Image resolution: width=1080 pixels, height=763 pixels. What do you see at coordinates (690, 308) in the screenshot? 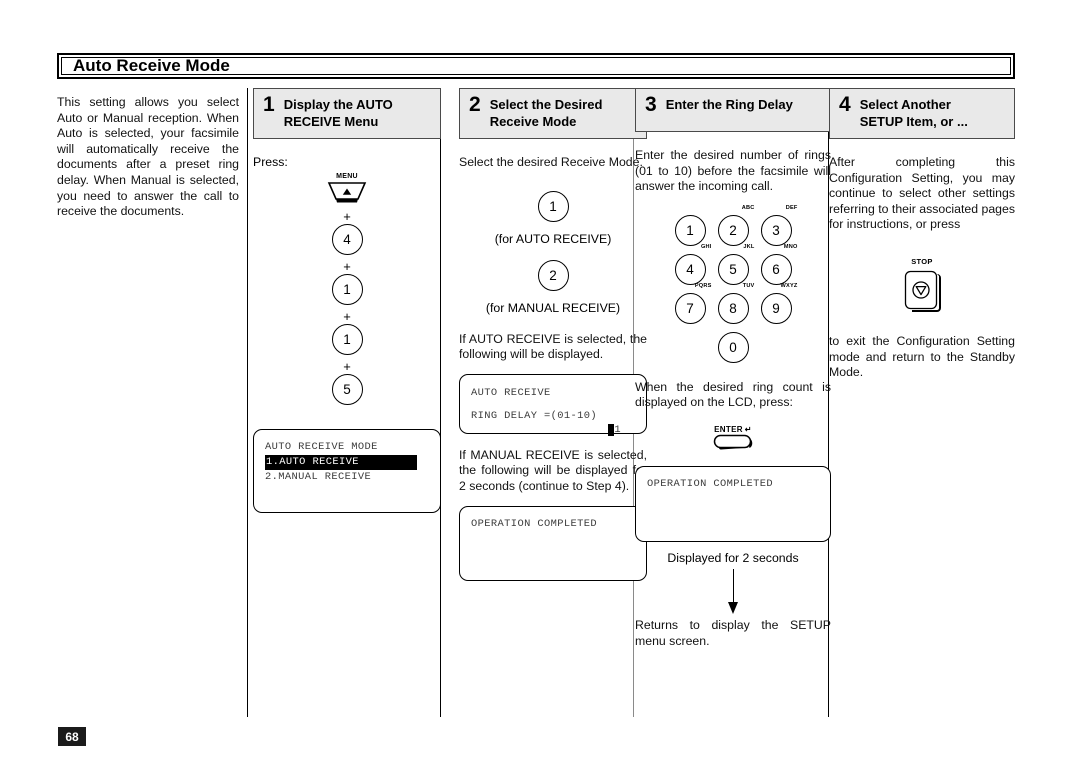
I see `keypad-digit-7: 7` at bounding box center [690, 308].